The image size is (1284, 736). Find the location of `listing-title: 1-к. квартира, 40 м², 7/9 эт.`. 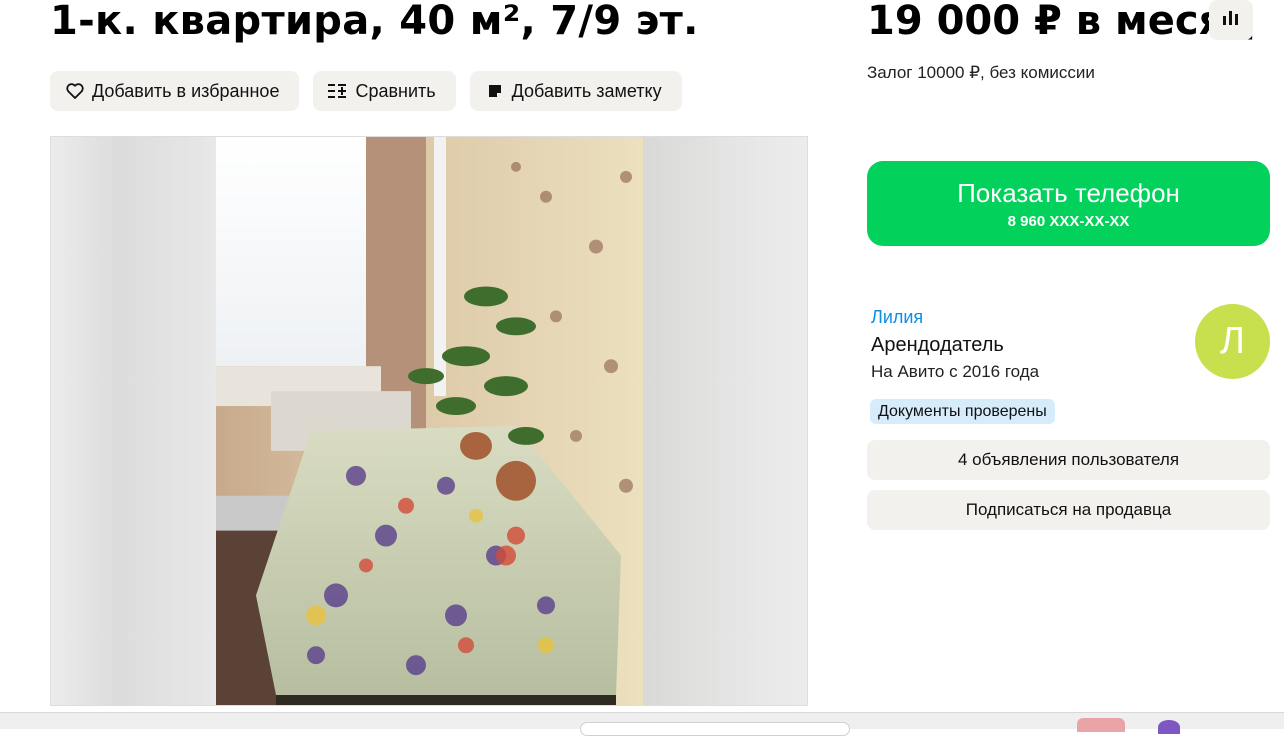

listing-title: 1-к. квартира, 40 м², 7/9 эт. is located at coordinates (374, 22).